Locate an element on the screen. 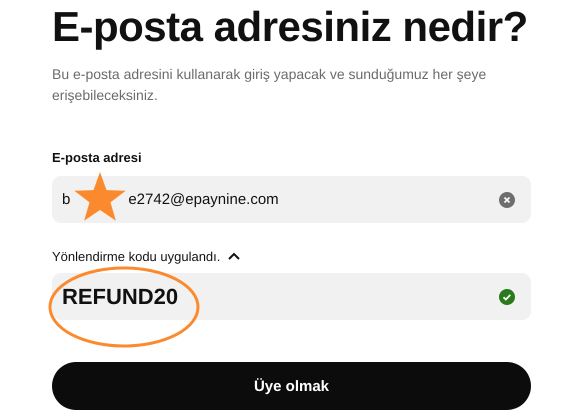 This screenshot has height=415, width=586. signup-button: Üye olmak is located at coordinates (291, 386).